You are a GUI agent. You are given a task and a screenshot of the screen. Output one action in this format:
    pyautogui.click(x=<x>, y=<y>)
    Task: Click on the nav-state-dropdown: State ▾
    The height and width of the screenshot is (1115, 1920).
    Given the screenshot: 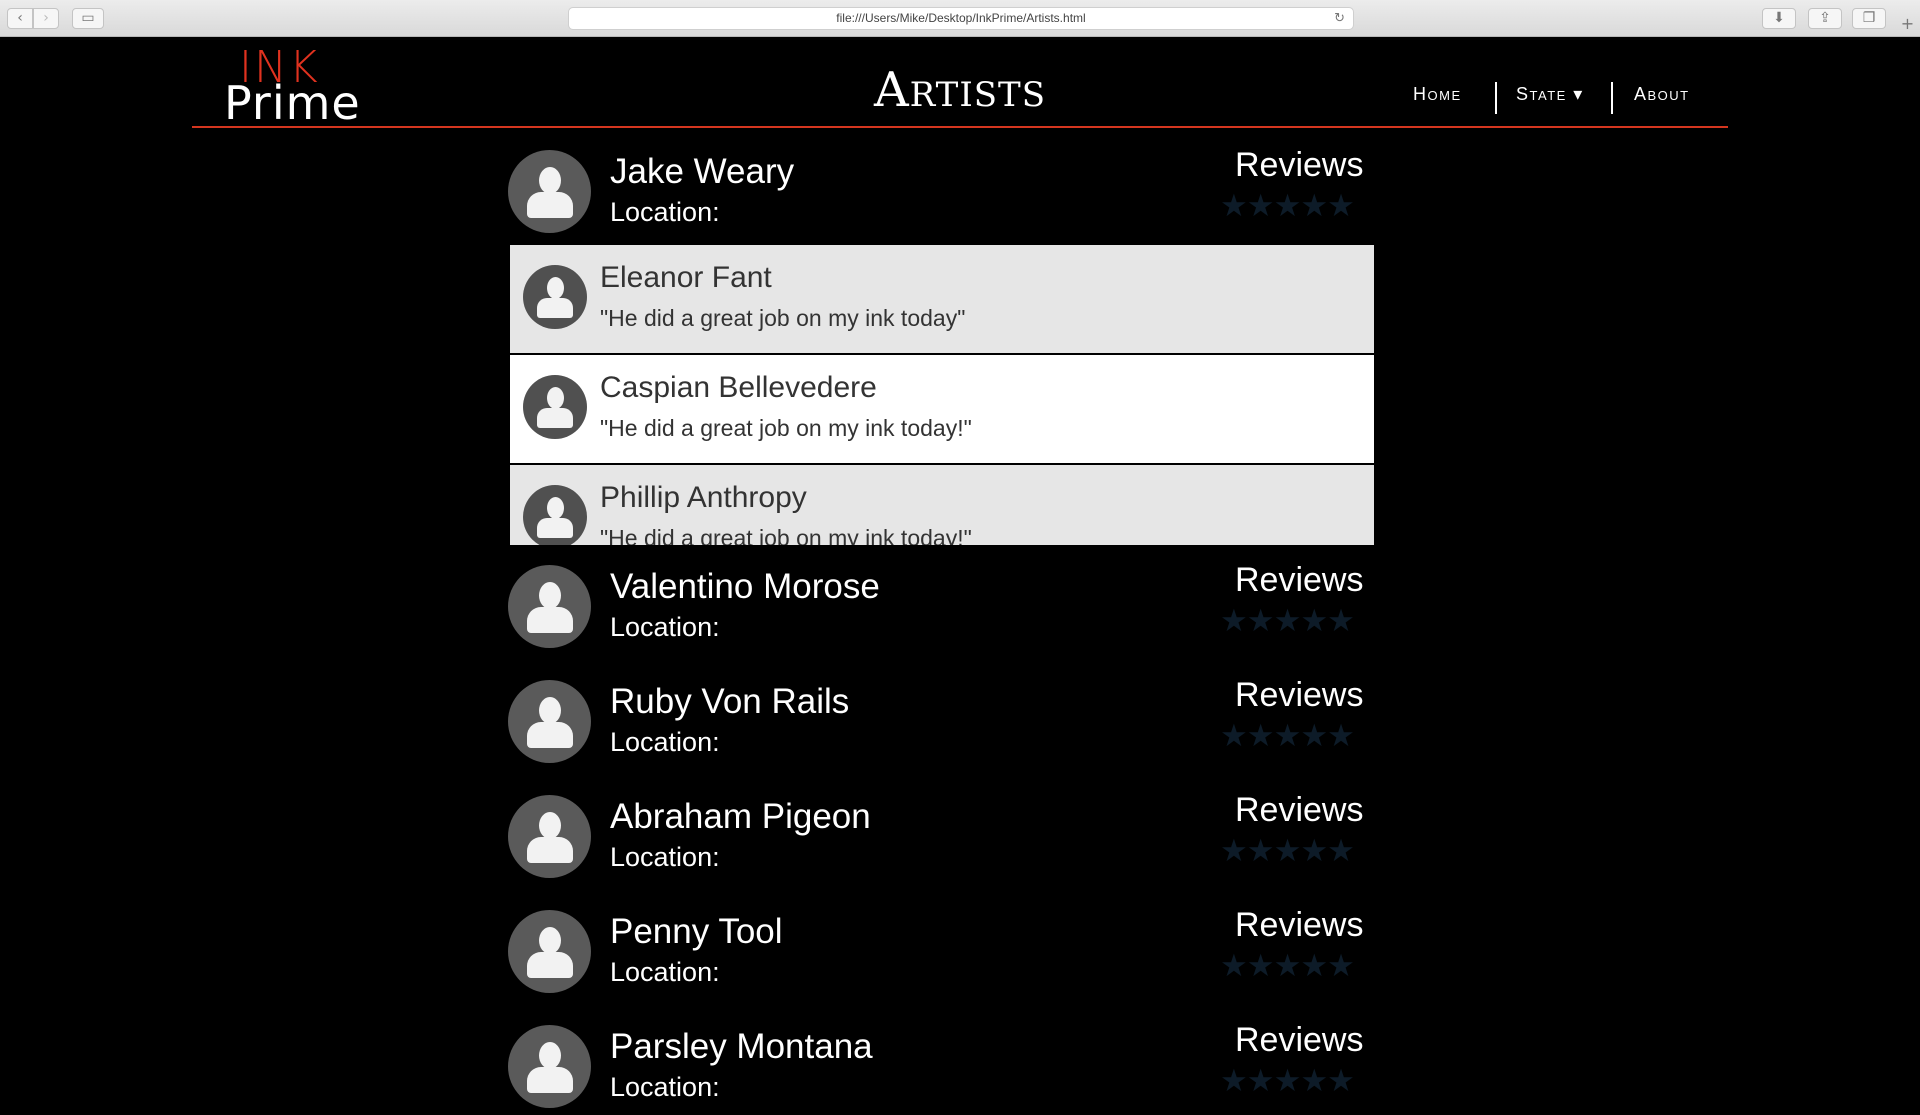 What is the action you would take?
    pyautogui.click(x=1550, y=100)
    